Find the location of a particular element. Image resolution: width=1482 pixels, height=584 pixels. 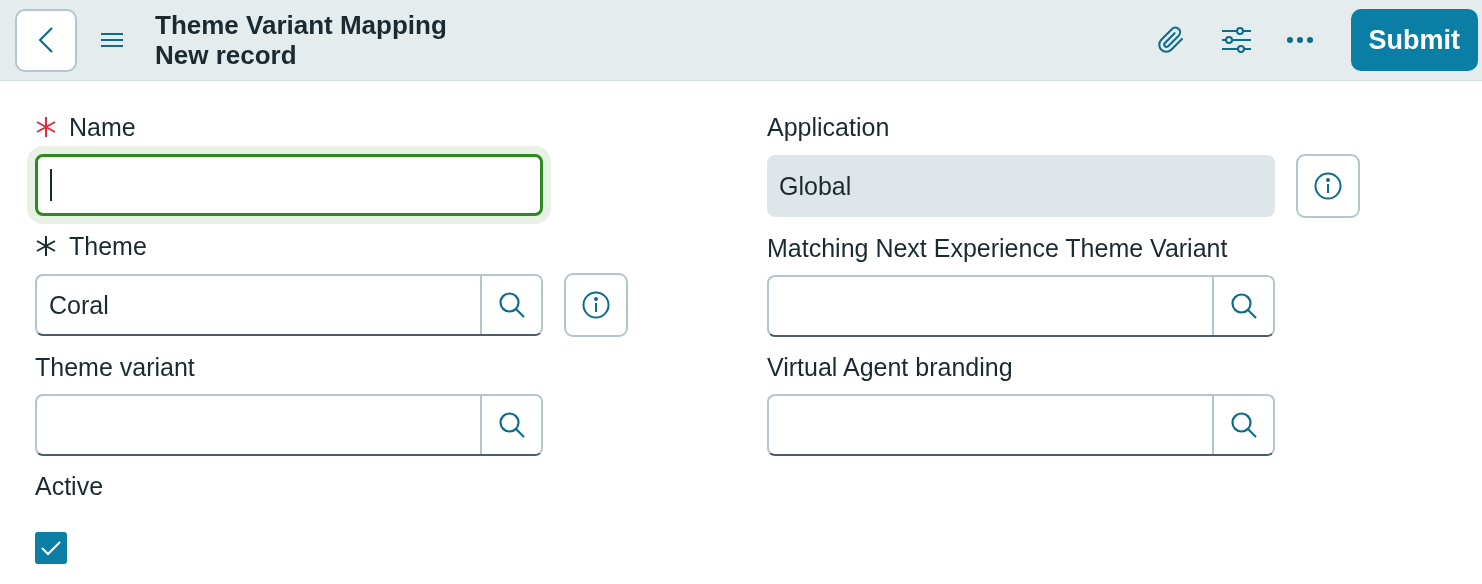

menu-icon is located at coordinates (112, 40).